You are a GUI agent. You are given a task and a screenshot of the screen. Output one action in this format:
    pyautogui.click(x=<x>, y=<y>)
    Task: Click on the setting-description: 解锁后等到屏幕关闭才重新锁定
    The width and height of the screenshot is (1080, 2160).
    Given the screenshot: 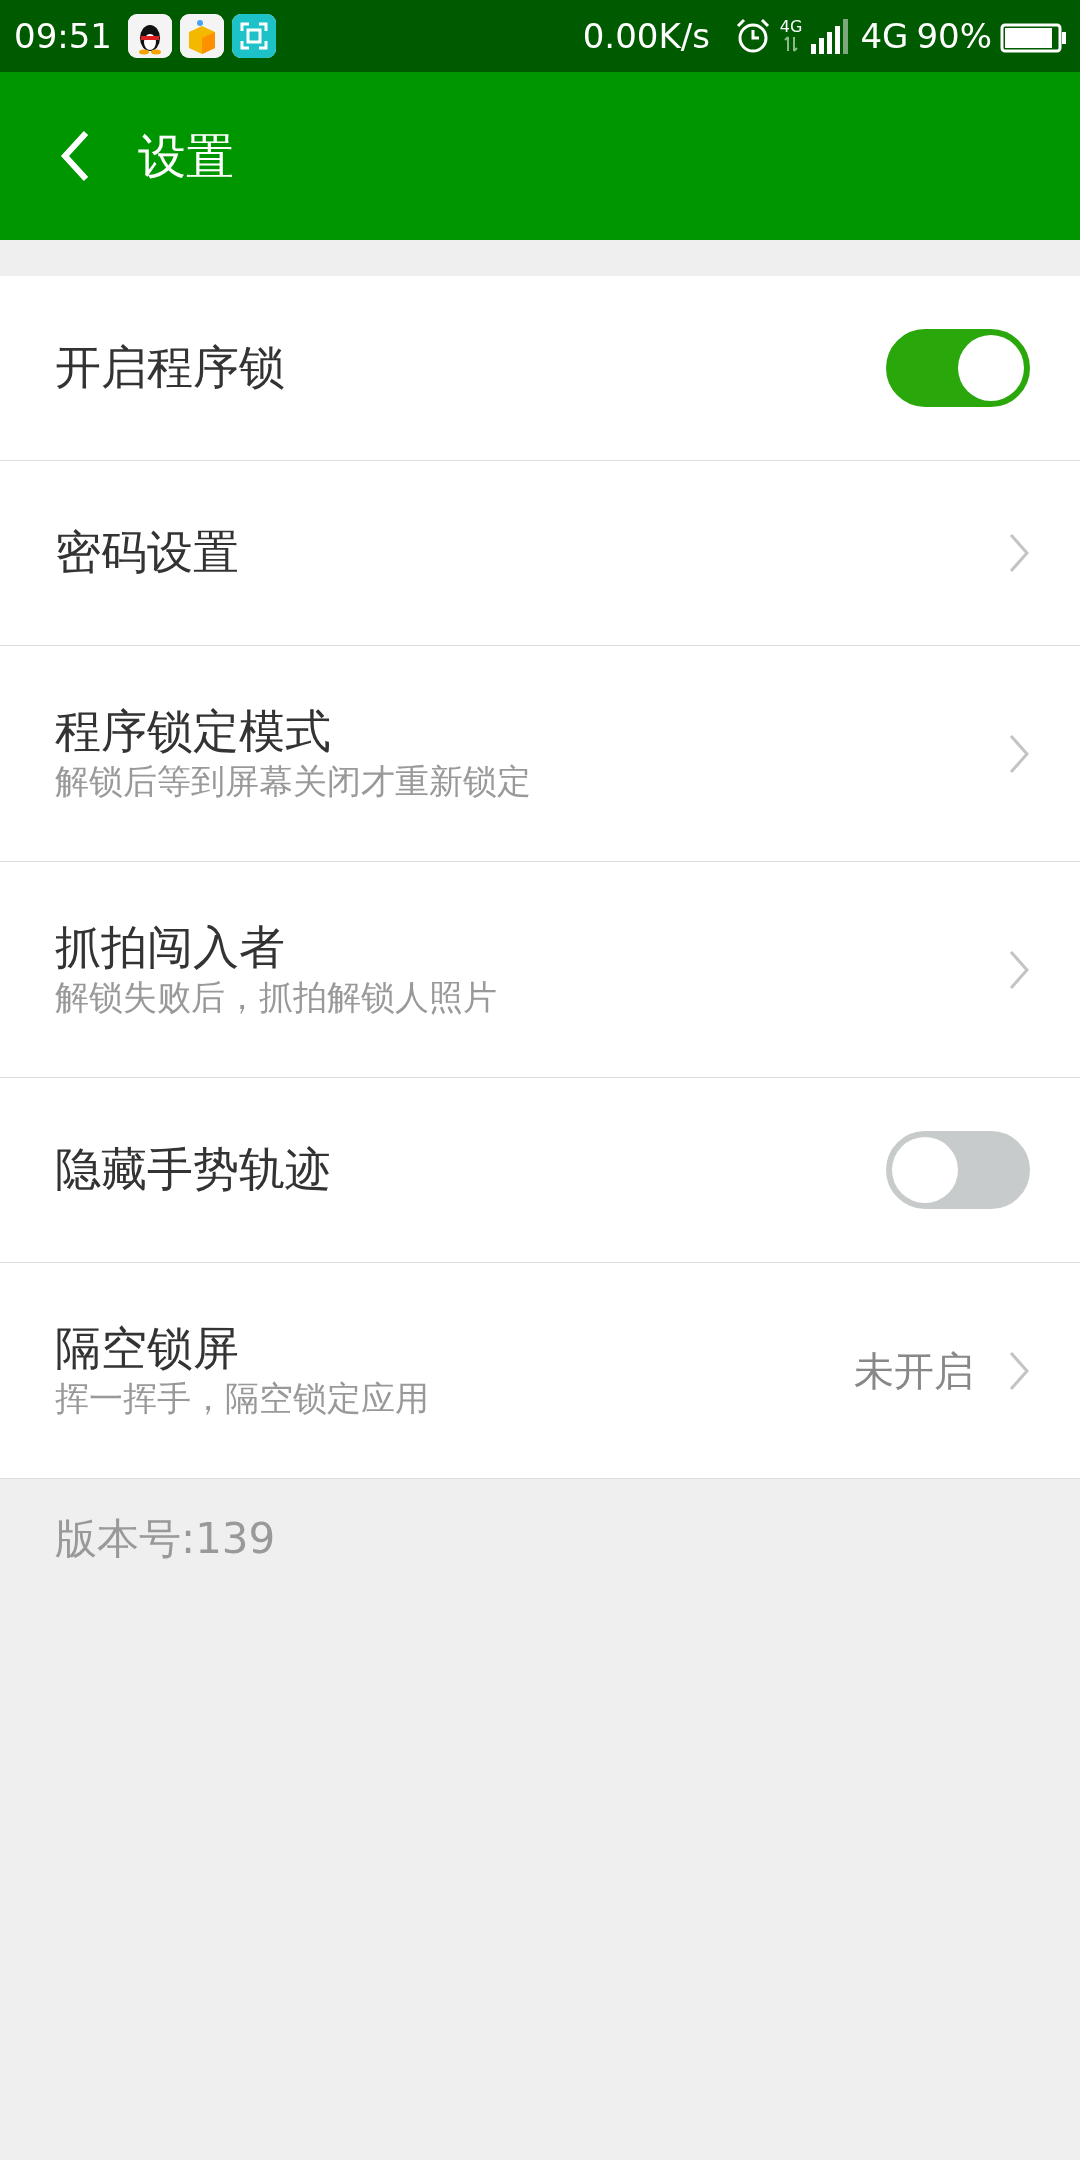 What is the action you would take?
    pyautogui.click(x=293, y=781)
    